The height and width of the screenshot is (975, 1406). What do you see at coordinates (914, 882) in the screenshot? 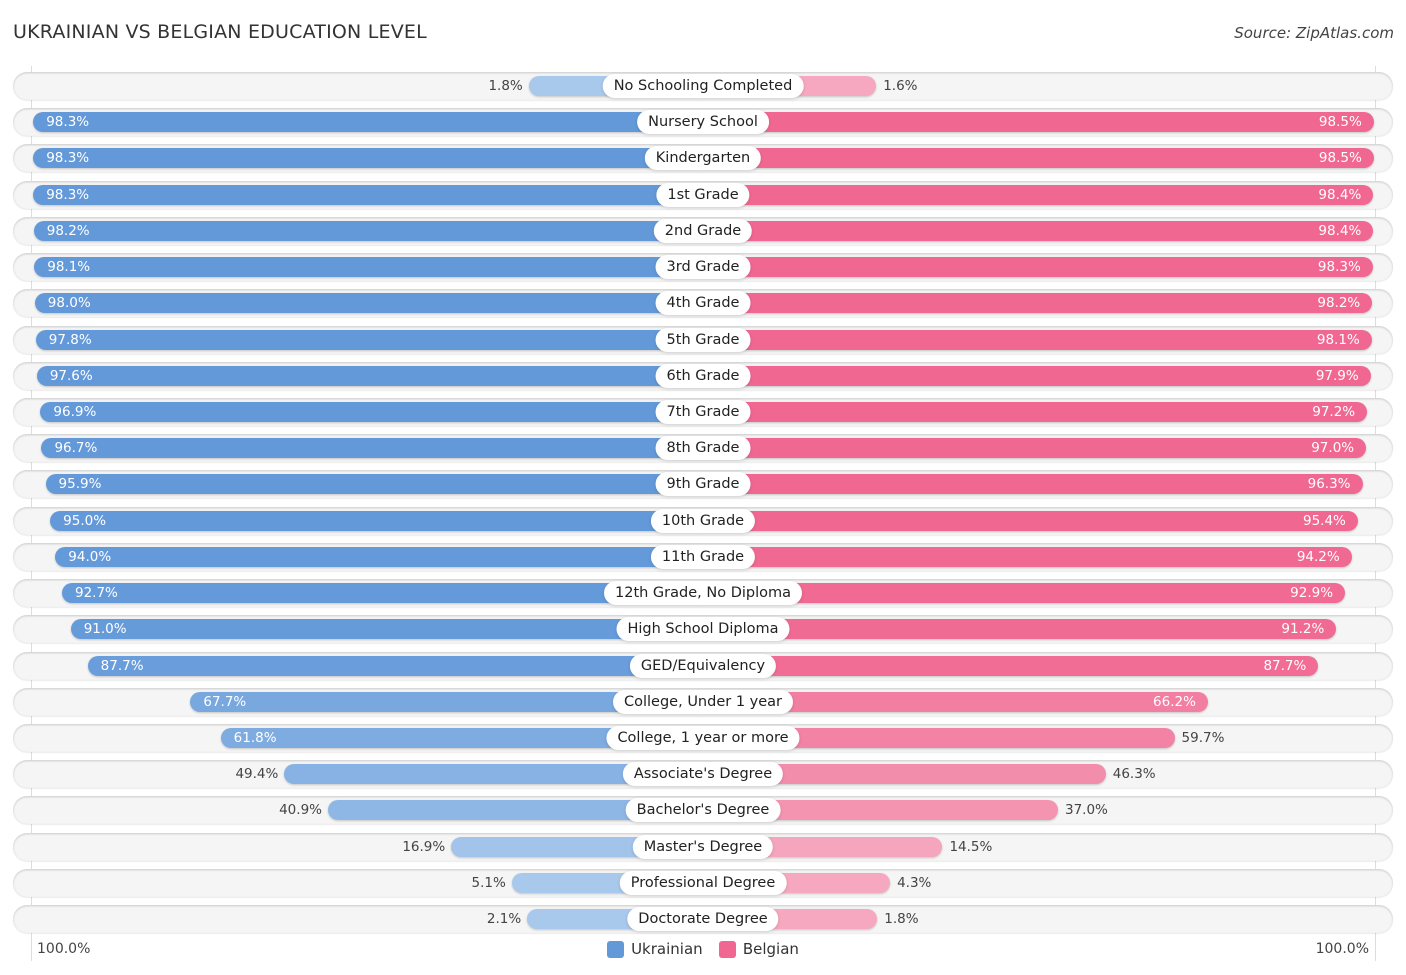
I see `value-label-belgian: 4.3%` at bounding box center [914, 882].